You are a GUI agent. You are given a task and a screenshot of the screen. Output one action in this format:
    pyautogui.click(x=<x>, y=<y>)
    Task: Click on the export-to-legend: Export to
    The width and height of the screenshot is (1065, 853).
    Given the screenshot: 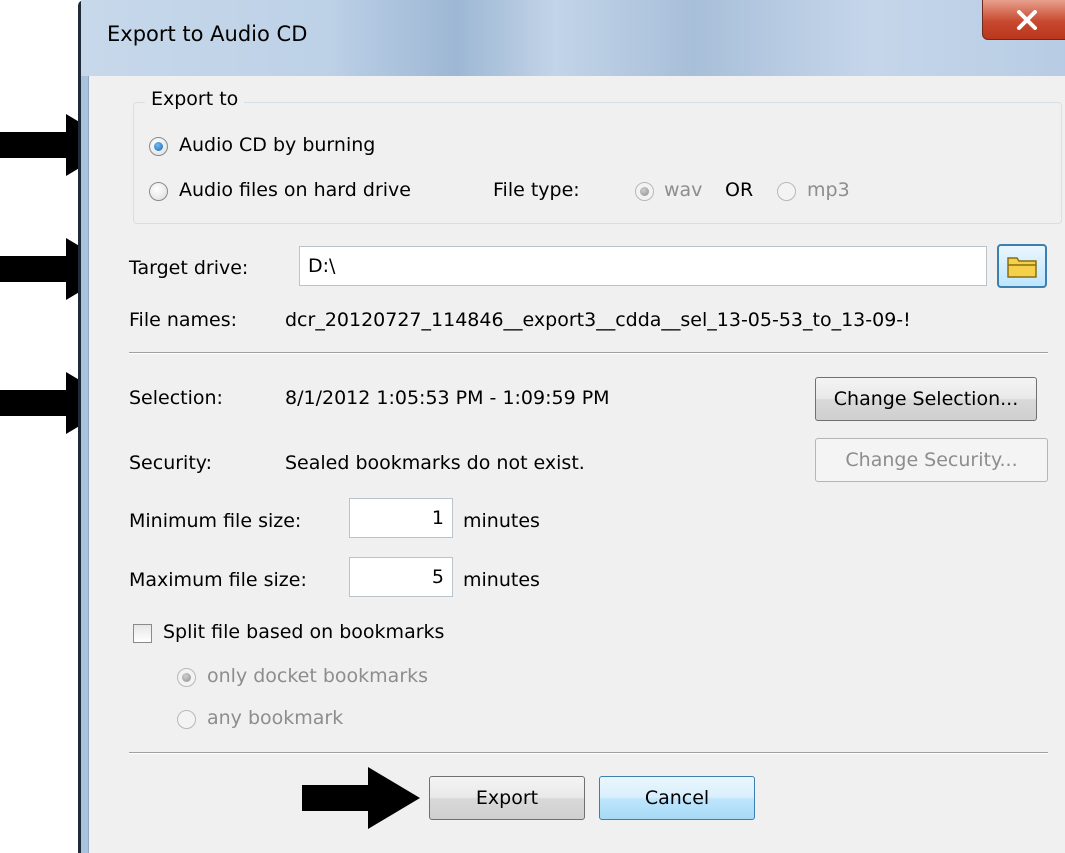 What is the action you would take?
    pyautogui.click(x=195, y=99)
    